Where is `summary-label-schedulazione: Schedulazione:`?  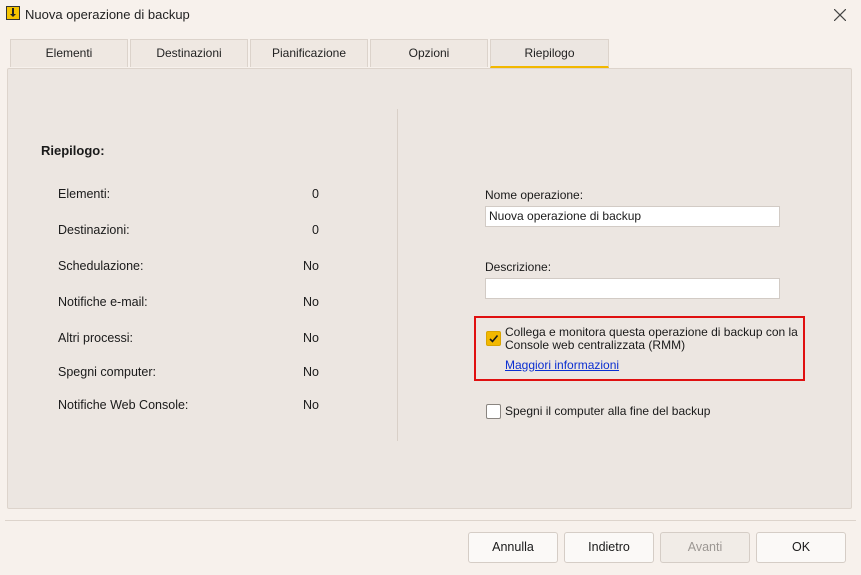 summary-label-schedulazione: Schedulazione: is located at coordinates (101, 266).